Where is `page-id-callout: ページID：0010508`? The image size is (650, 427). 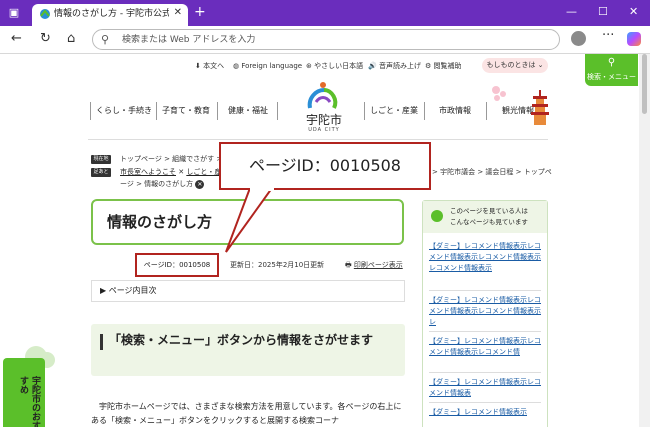
page-id-callout: ページID：0010508 is located at coordinates (325, 166).